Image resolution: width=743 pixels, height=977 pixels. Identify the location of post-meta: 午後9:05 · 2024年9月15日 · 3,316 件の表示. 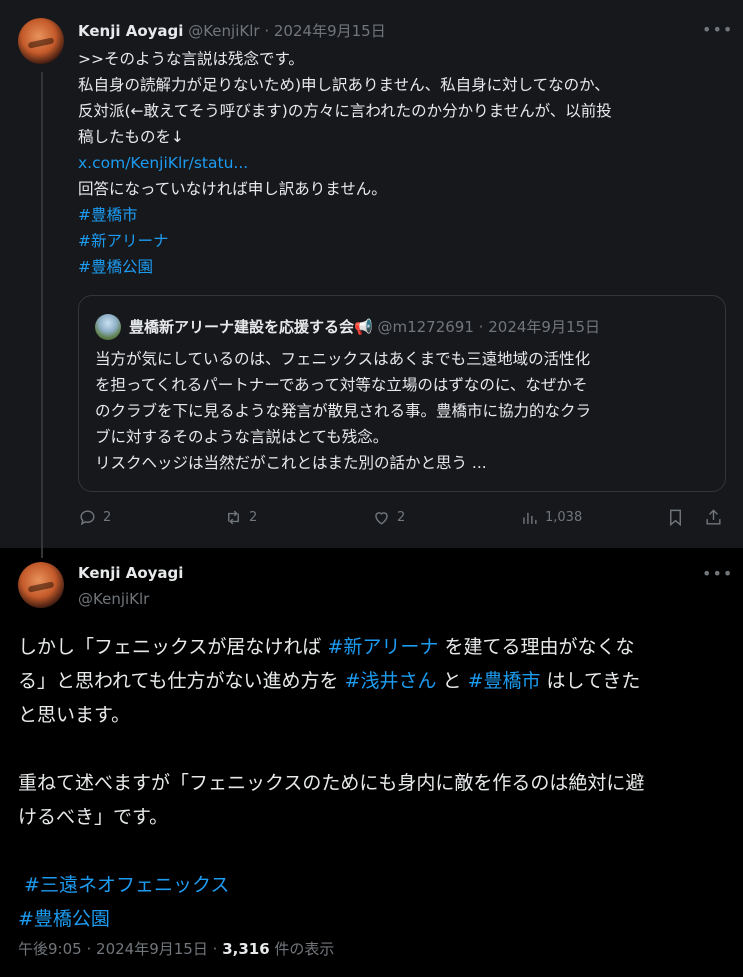
(176, 948).